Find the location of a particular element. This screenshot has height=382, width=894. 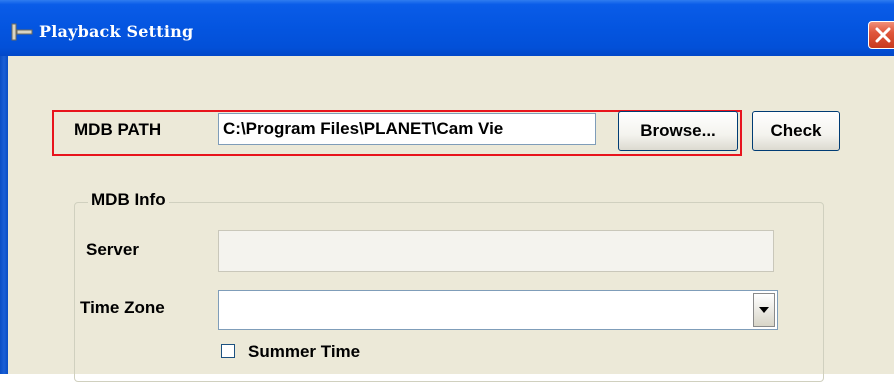

window-title: Playback Setting is located at coordinates (116, 31).